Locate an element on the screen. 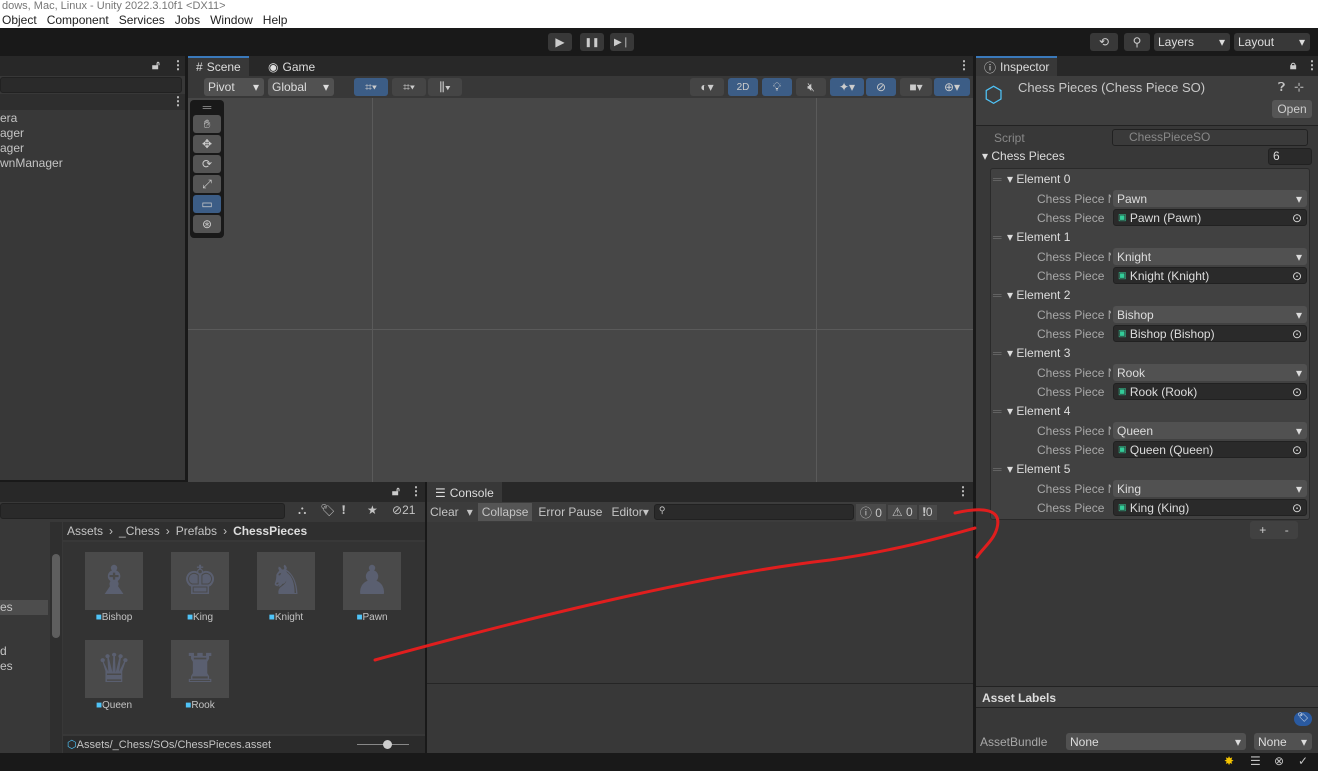 Image resolution: width=1318 pixels, height=771 pixels. hierarchy-search-input is located at coordinates (91, 85).